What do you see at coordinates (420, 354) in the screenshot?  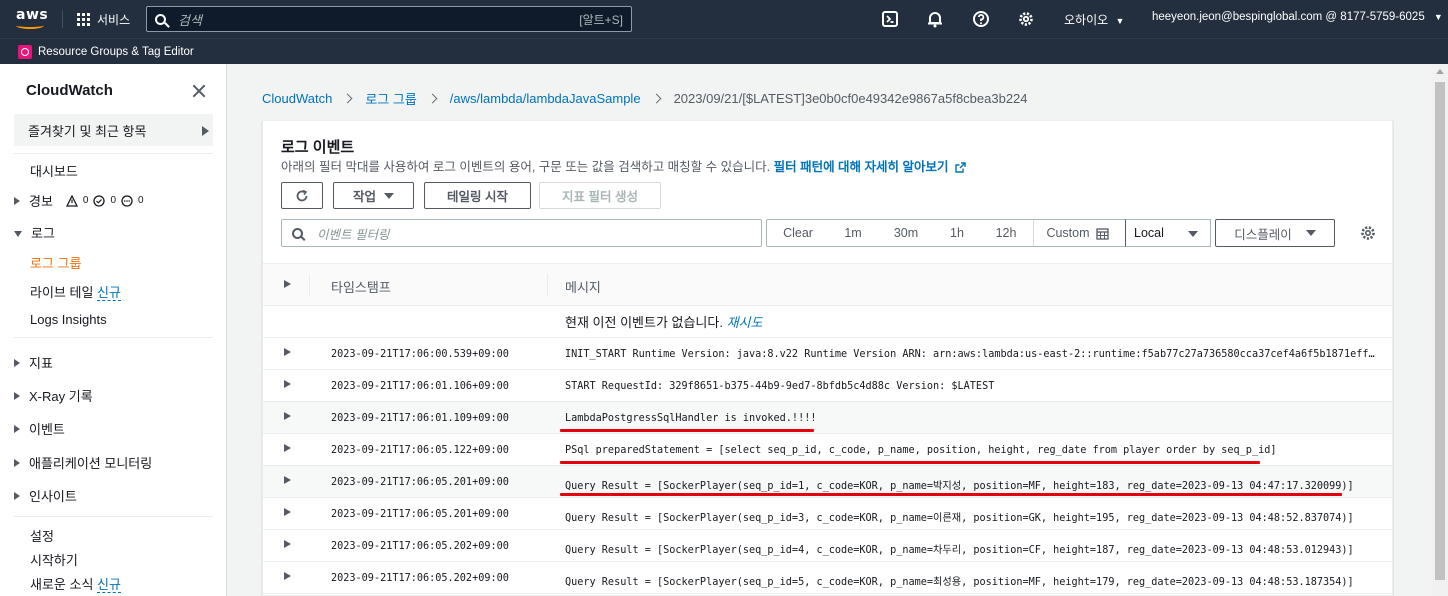 I see `event-timestamp: 2023-09-21T17:06:00.539+09:00` at bounding box center [420, 354].